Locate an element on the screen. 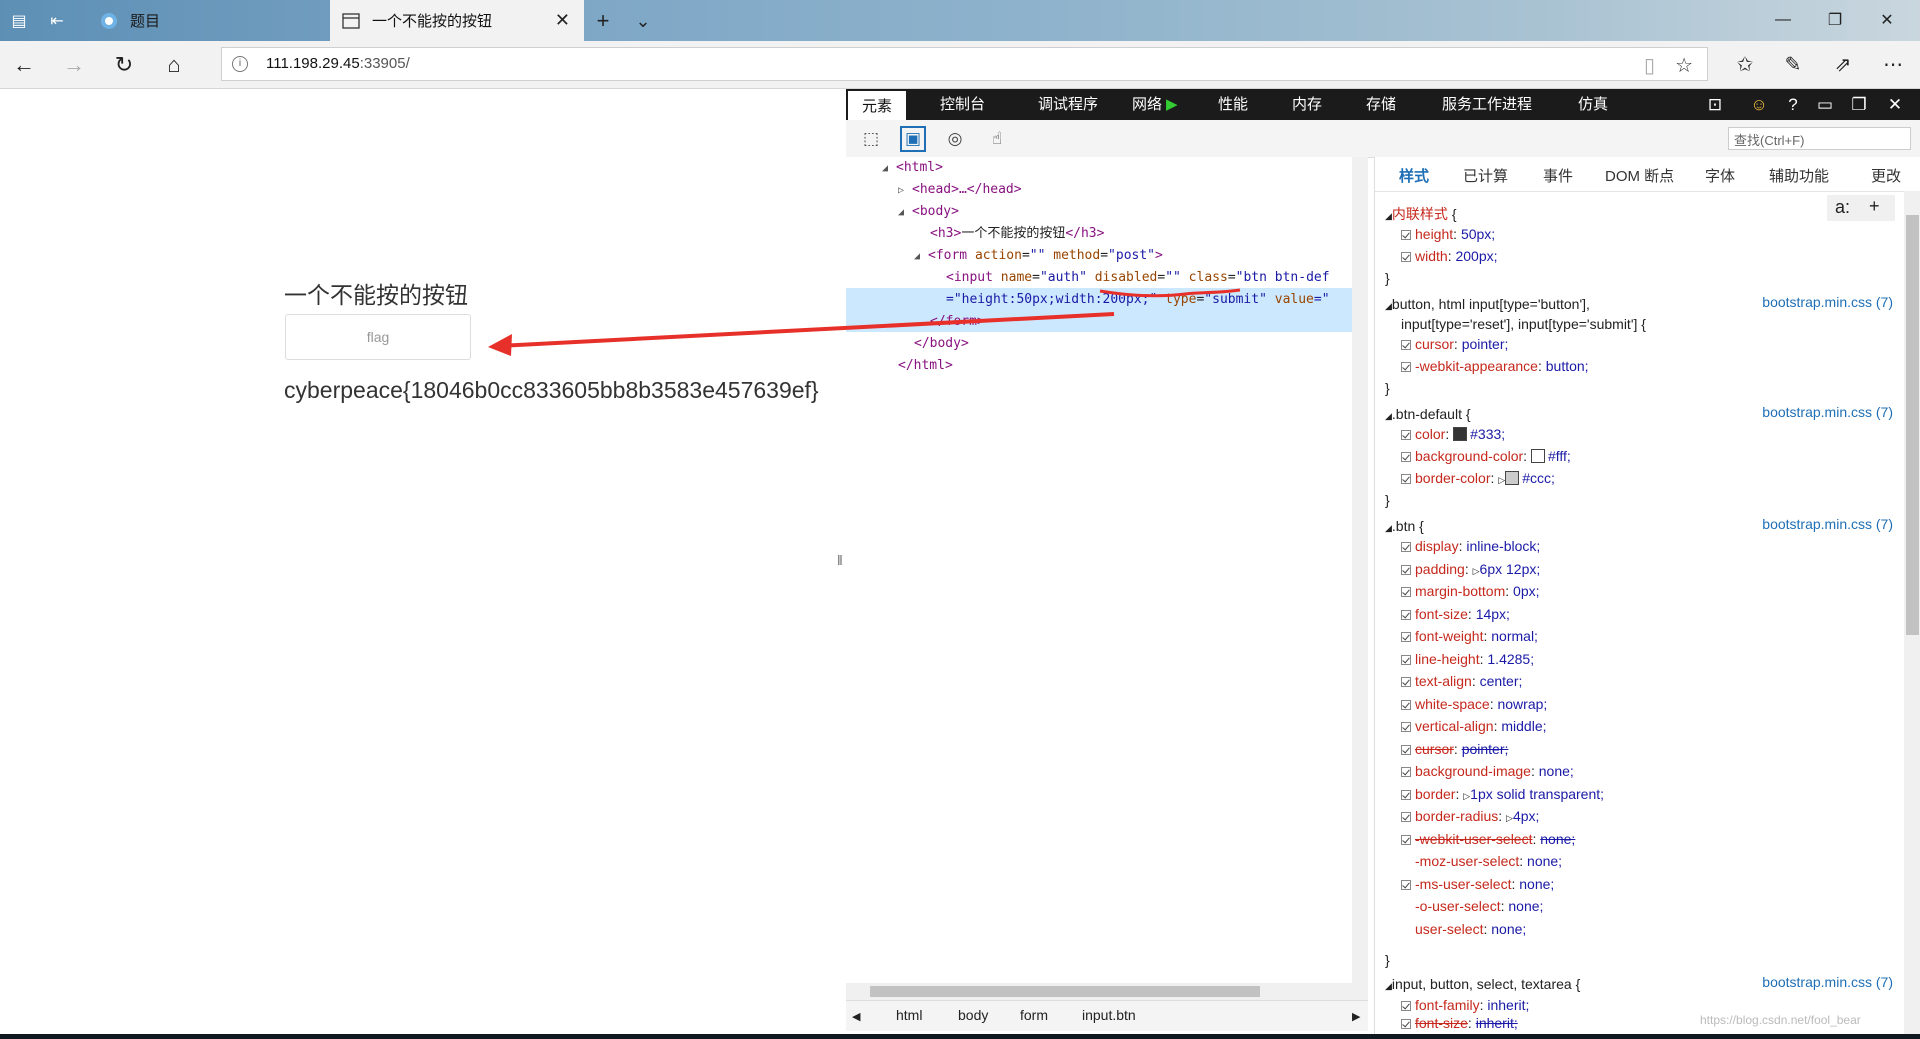 This screenshot has width=1920, height=1039. annotation-arrow-head-icon is located at coordinates (500, 345).